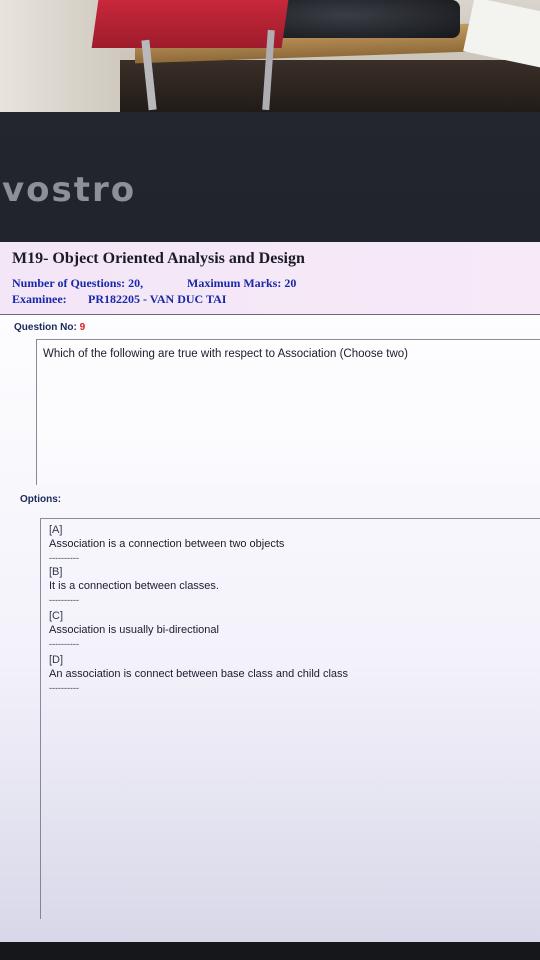 This screenshot has height=960, width=540. I want to click on question-label-row: Question No: 9, so click(49, 327).